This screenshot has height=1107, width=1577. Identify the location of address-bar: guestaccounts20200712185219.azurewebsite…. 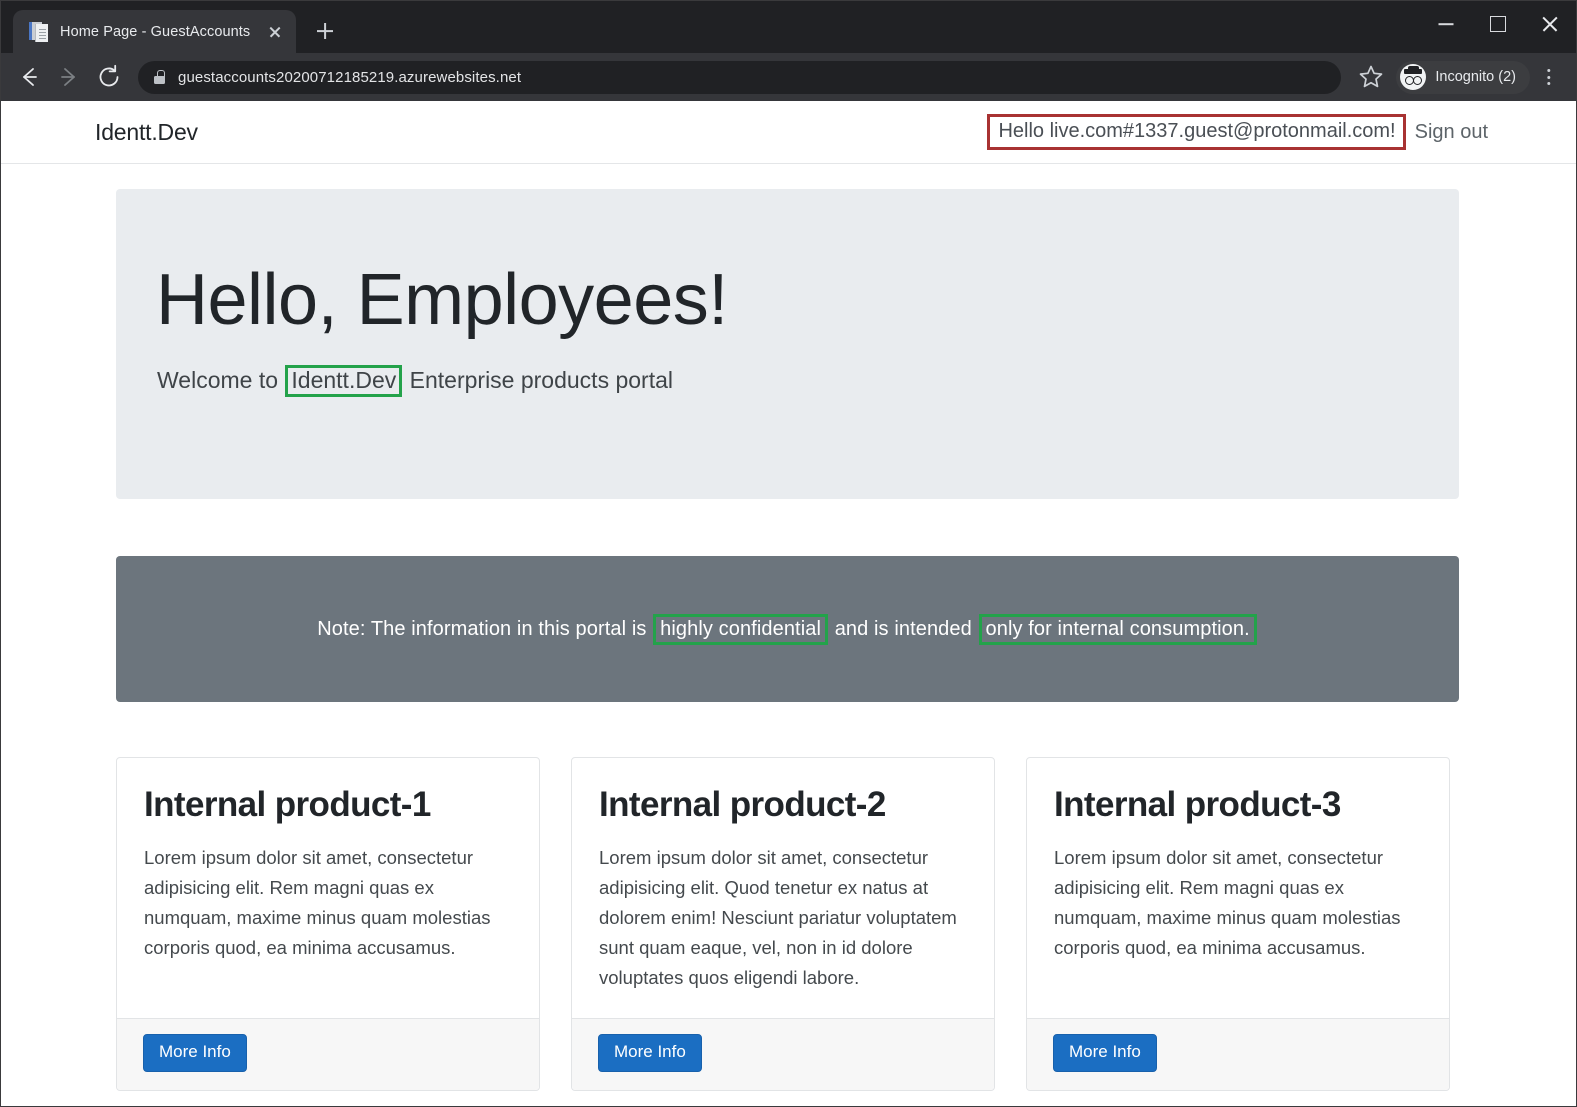
(740, 77).